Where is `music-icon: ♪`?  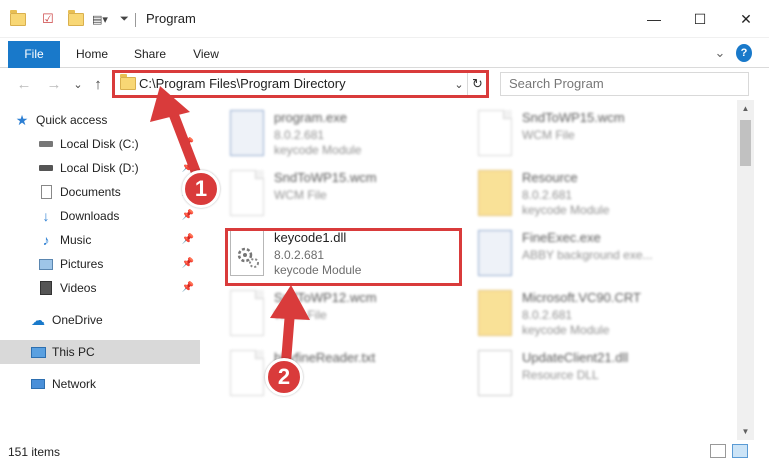
music-icon: ♪ is located at coordinates (46, 240).